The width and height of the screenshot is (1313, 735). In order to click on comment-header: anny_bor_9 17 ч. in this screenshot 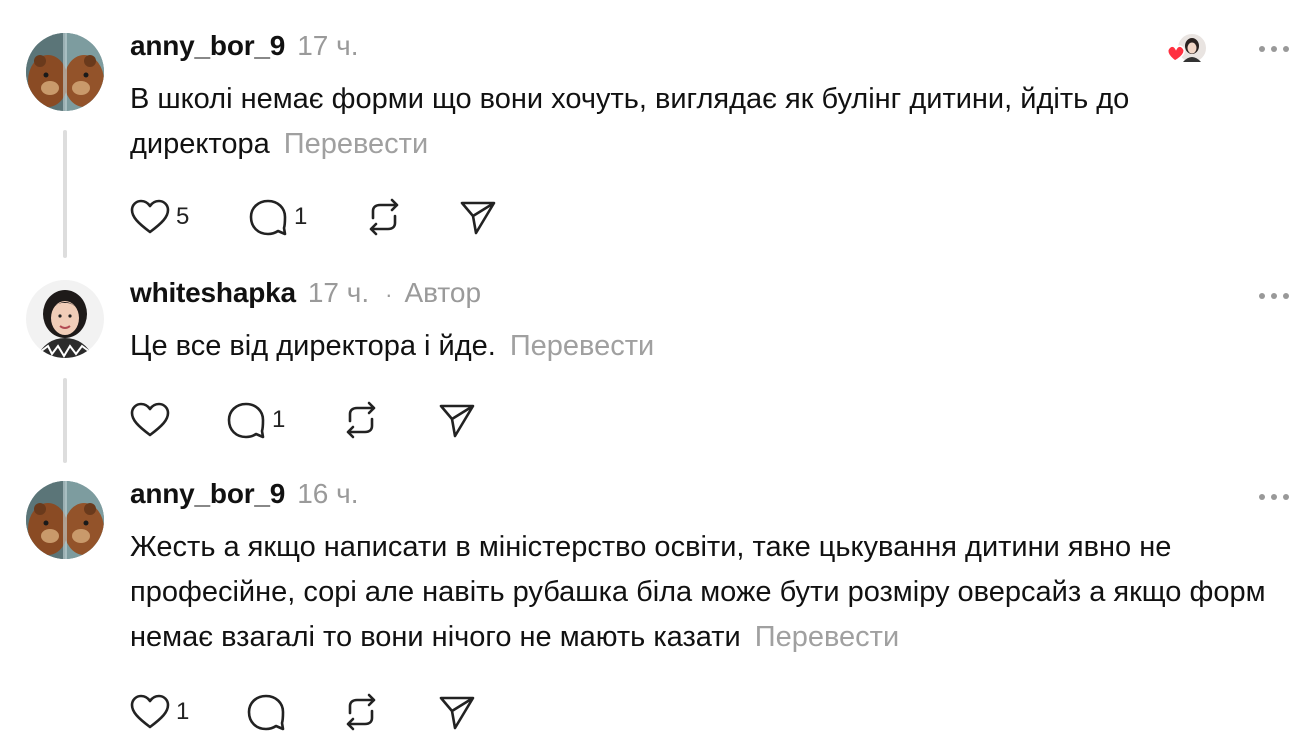, I will do `click(244, 47)`.